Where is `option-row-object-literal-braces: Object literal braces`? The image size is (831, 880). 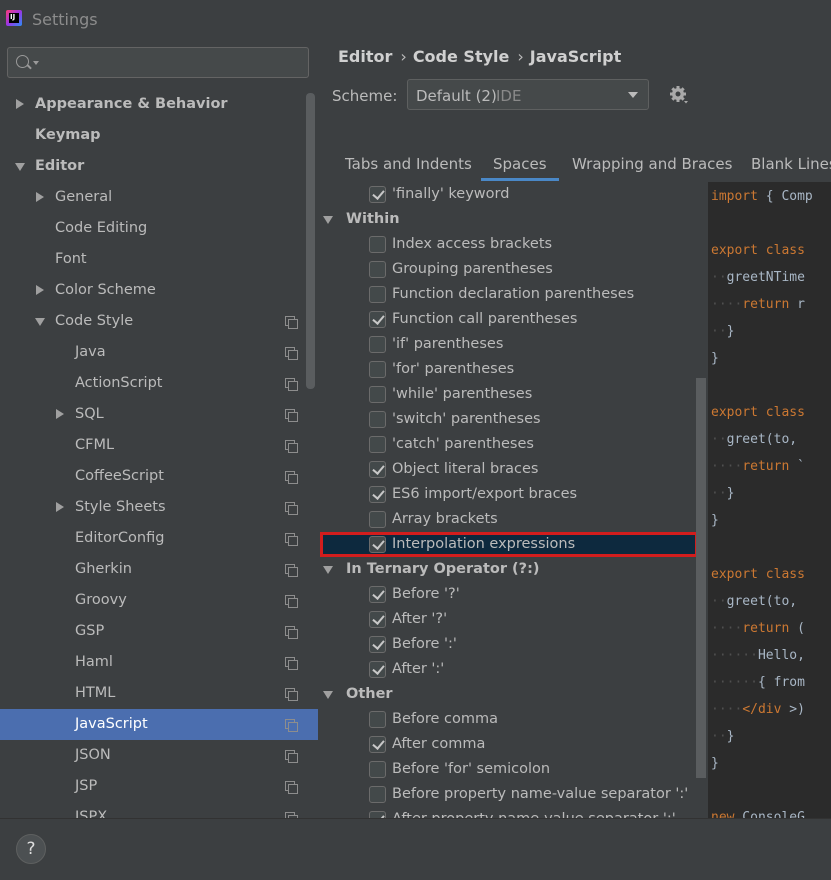
option-row-object-literal-braces: Object literal braces is located at coordinates (507, 469).